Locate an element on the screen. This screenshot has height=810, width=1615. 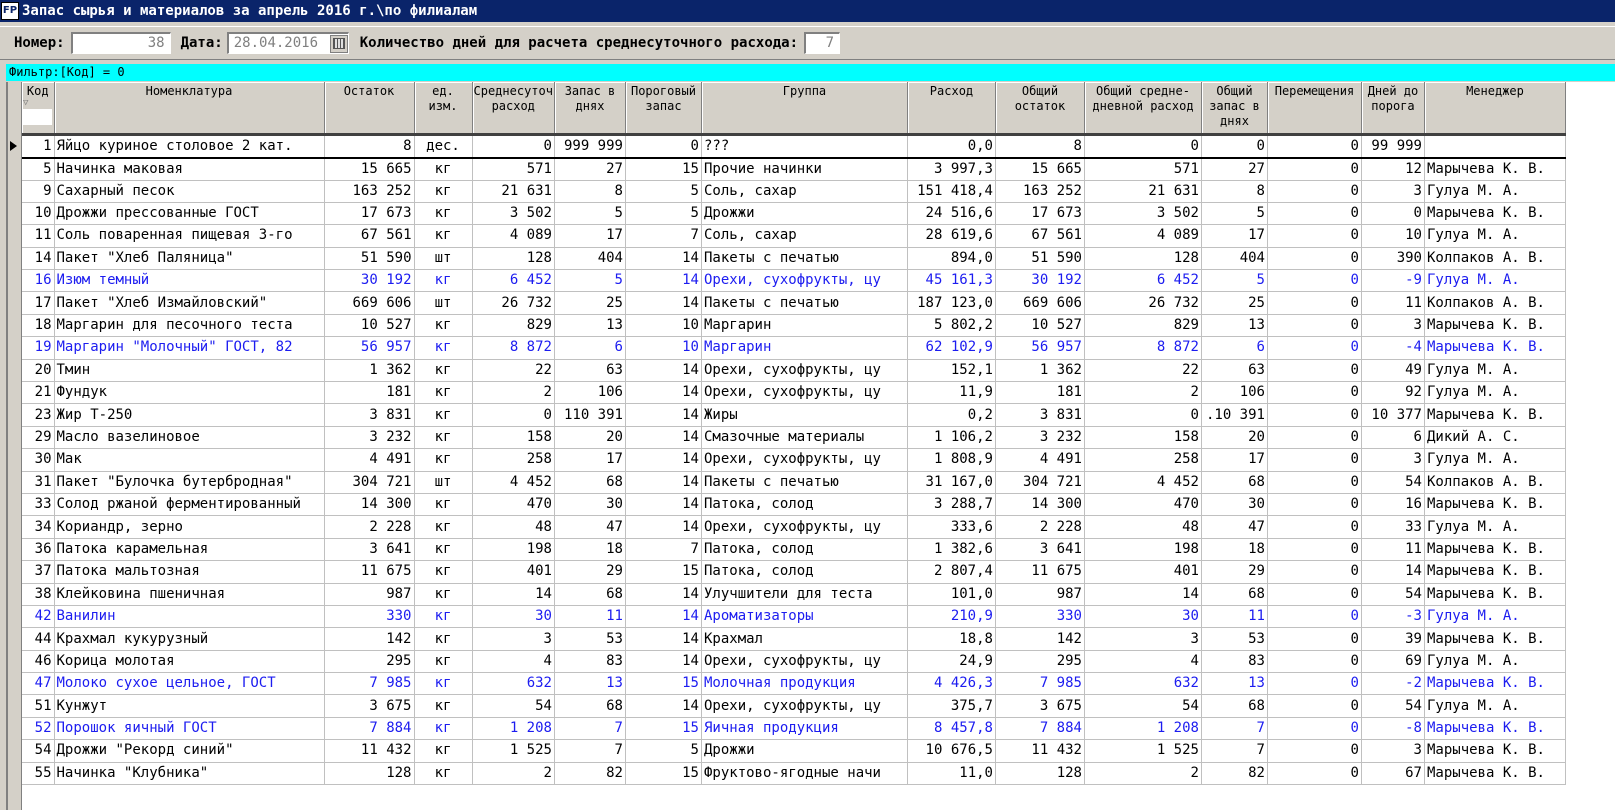
cell-name: Сахарный песок is located at coordinates (189, 191).